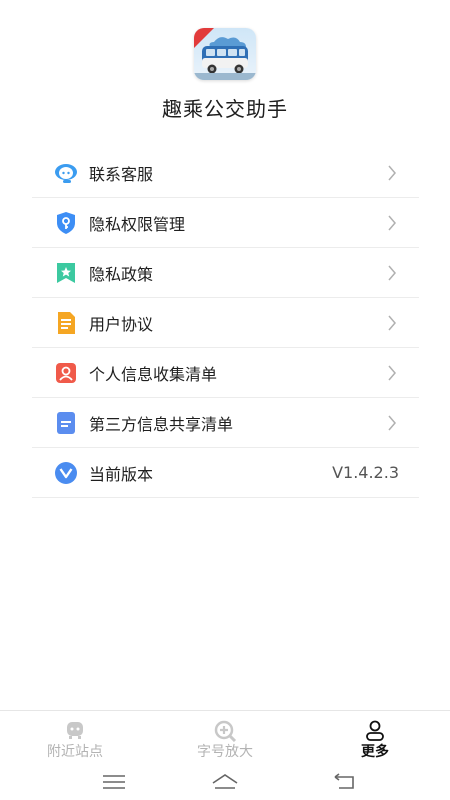  Describe the element at coordinates (225, 752) in the screenshot. I see `tab-label: 字号放大` at that location.